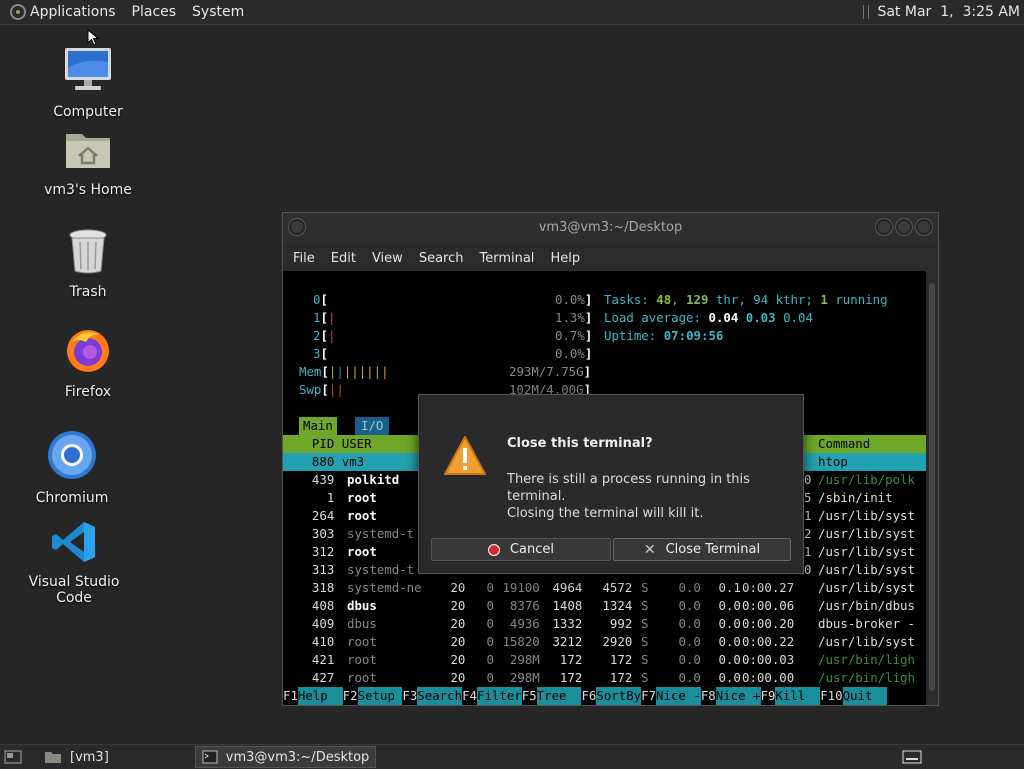 Image resolution: width=1024 pixels, height=769 pixels. Describe the element at coordinates (218, 12) in the screenshot. I see `menu-system: System` at that location.